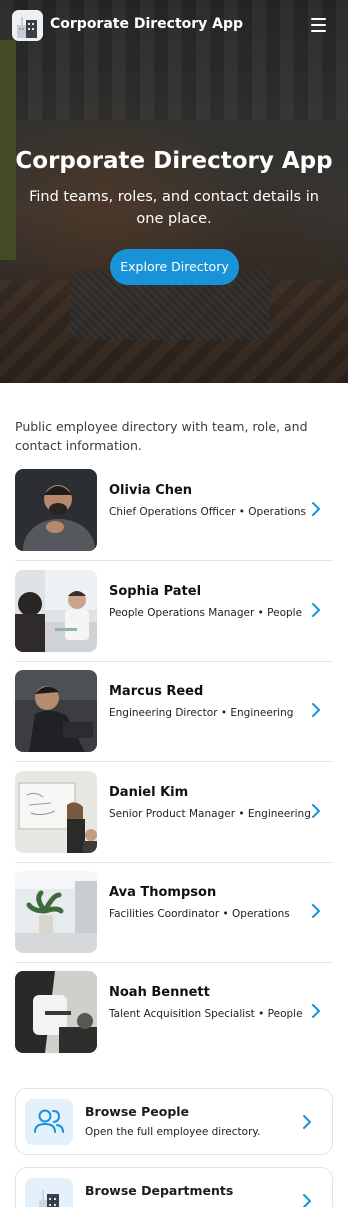 Image resolution: width=348 pixels, height=1207 pixels. What do you see at coordinates (206, 1014) in the screenshot?
I see `person-role: Talent Acquisition Specialist • People` at bounding box center [206, 1014].